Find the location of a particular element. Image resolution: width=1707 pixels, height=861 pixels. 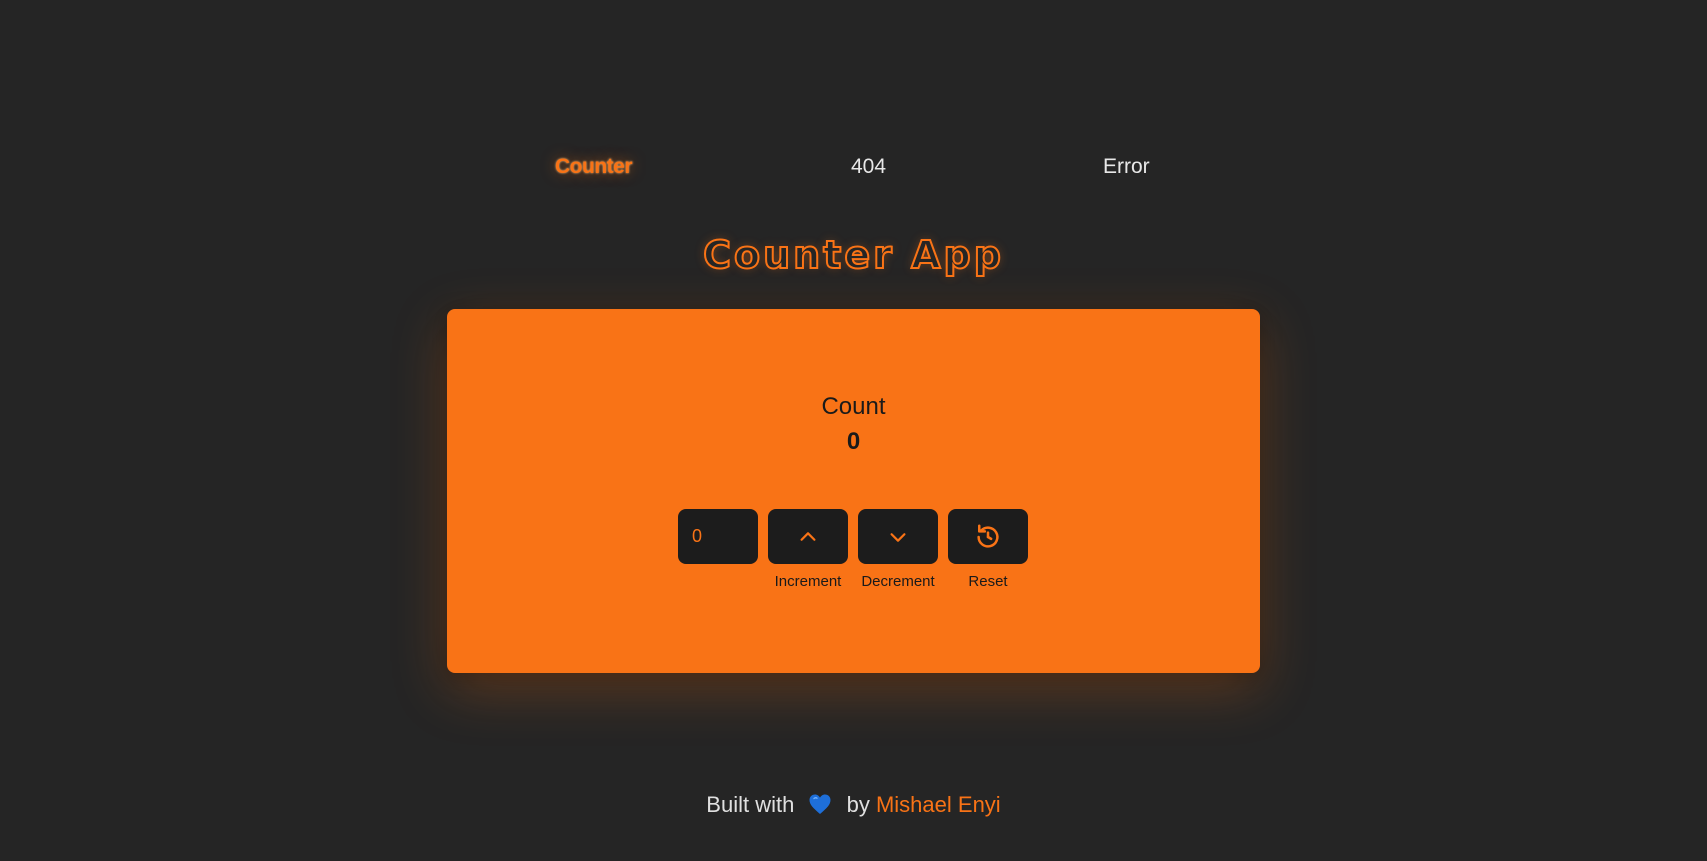

footer: Built with by Mishael Enyi is located at coordinates (853, 805).